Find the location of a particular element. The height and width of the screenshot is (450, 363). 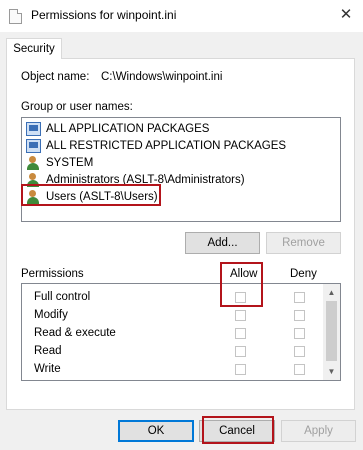

close-button: ✕ is located at coordinates (346, 15).